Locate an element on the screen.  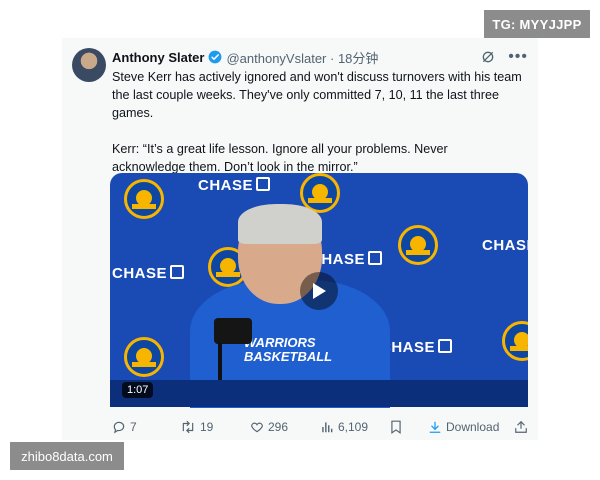
bookmark-button is located at coordinates (396, 427).